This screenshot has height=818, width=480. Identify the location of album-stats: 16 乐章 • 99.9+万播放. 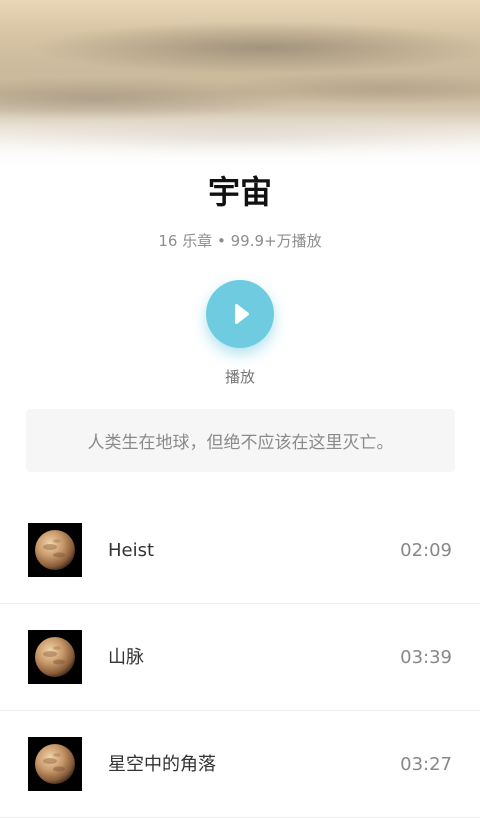
(240, 241).